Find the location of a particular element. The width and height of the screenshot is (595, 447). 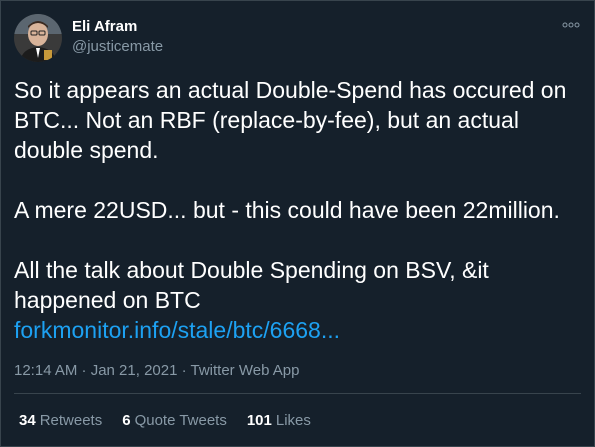

quote-tweets-stat: 6 Quote Tweets is located at coordinates (174, 421).